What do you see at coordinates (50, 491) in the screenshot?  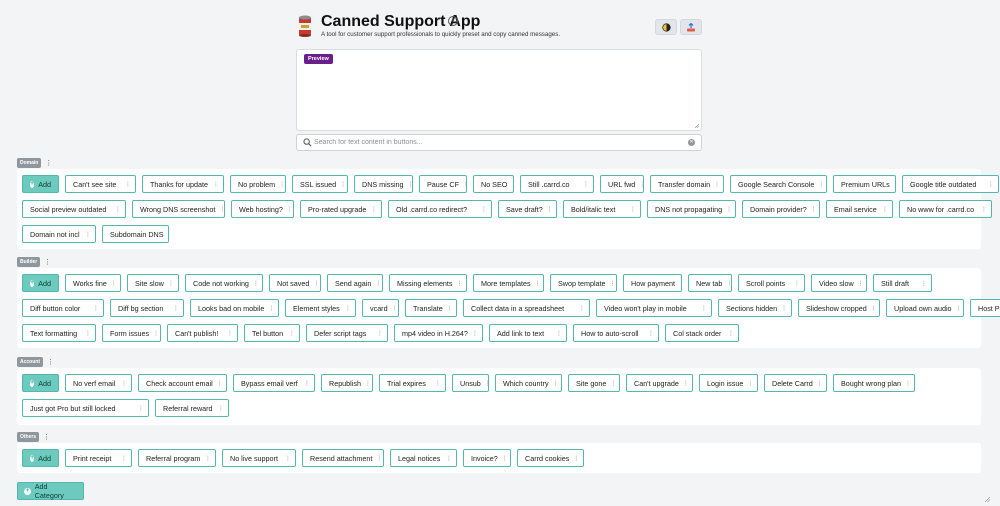 I see `add-category-button: + Add Category` at bounding box center [50, 491].